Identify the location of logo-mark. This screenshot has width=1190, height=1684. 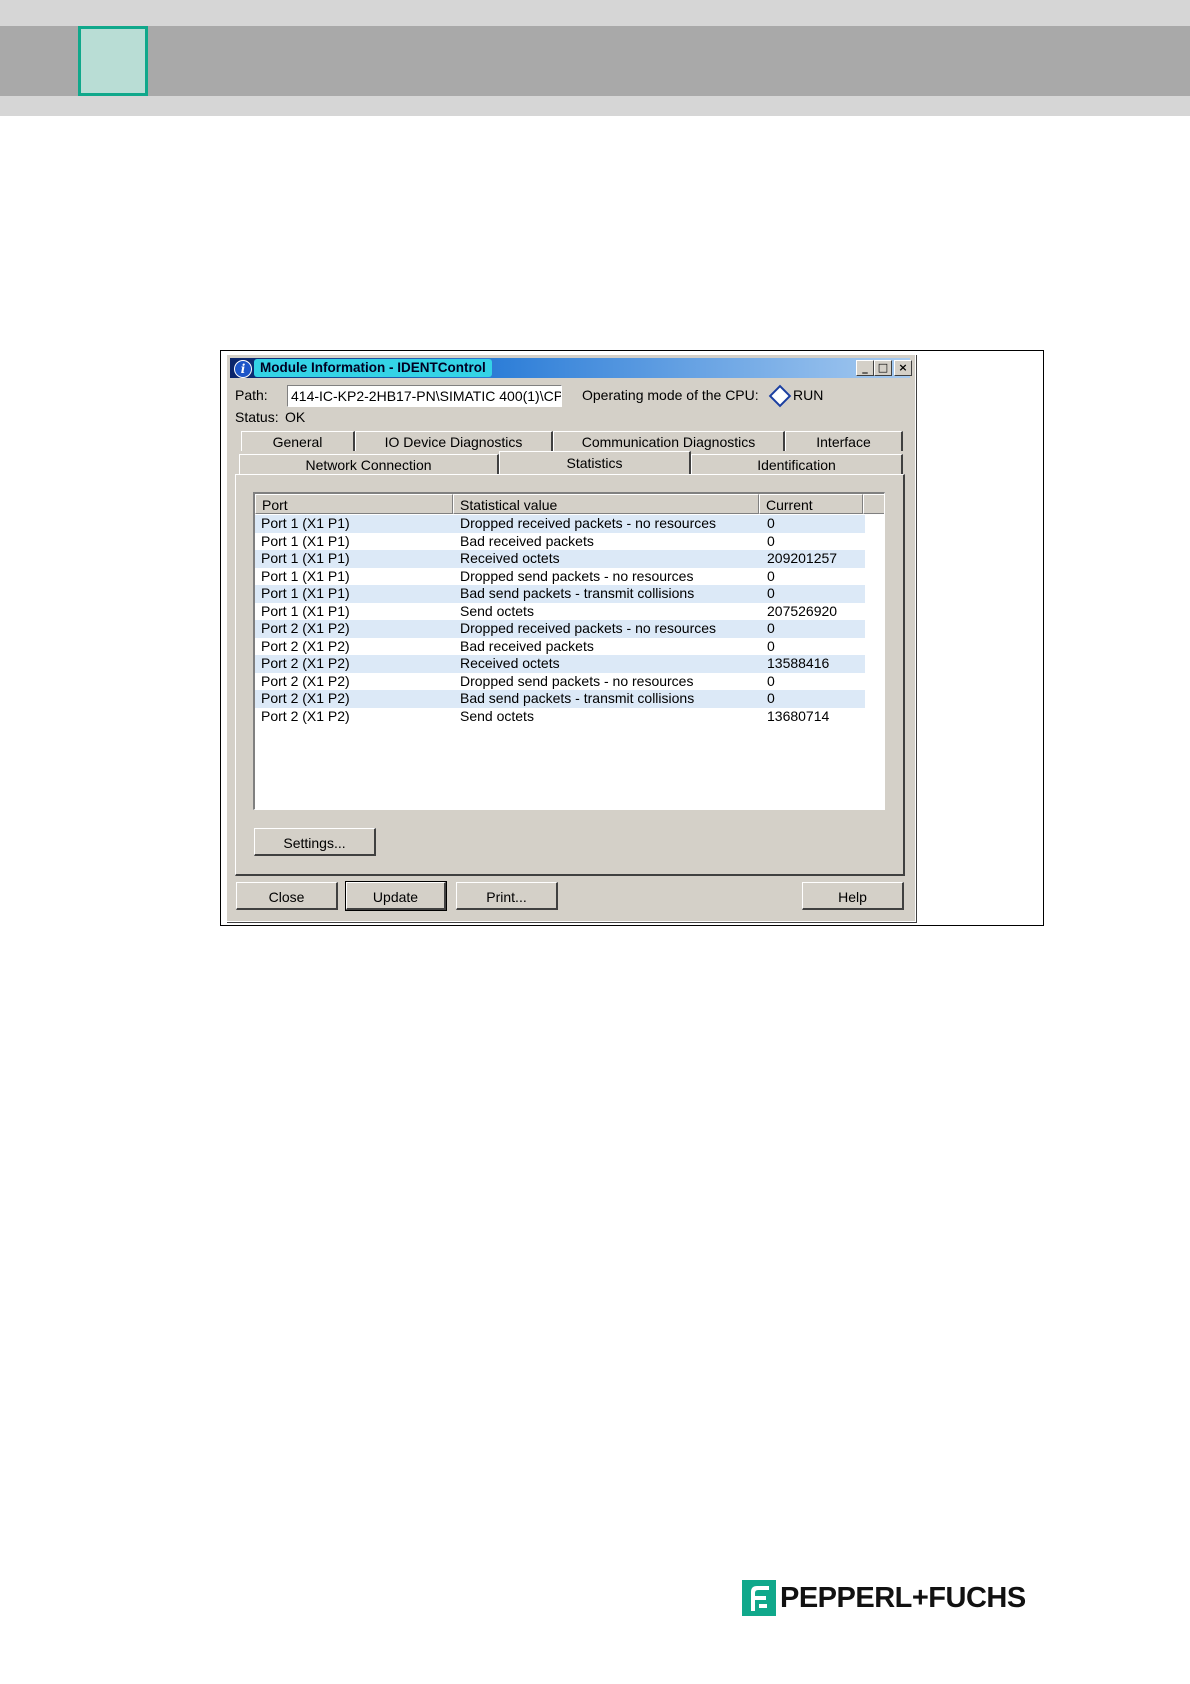
(759, 1598).